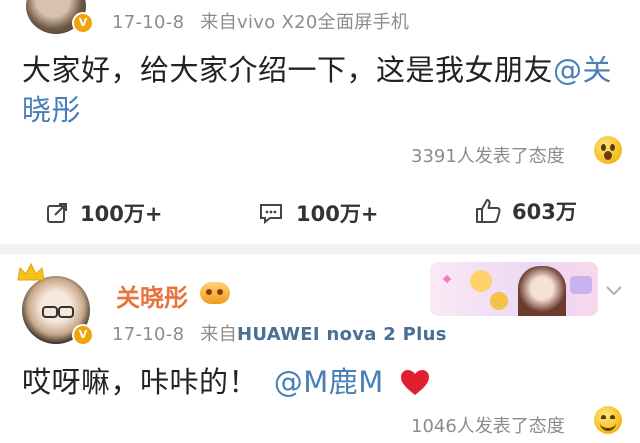 This screenshot has width=640, height=443. I want to click on post-text-line1: 大家好，给大家介绍一下，这是我女朋友, so click(288, 70).